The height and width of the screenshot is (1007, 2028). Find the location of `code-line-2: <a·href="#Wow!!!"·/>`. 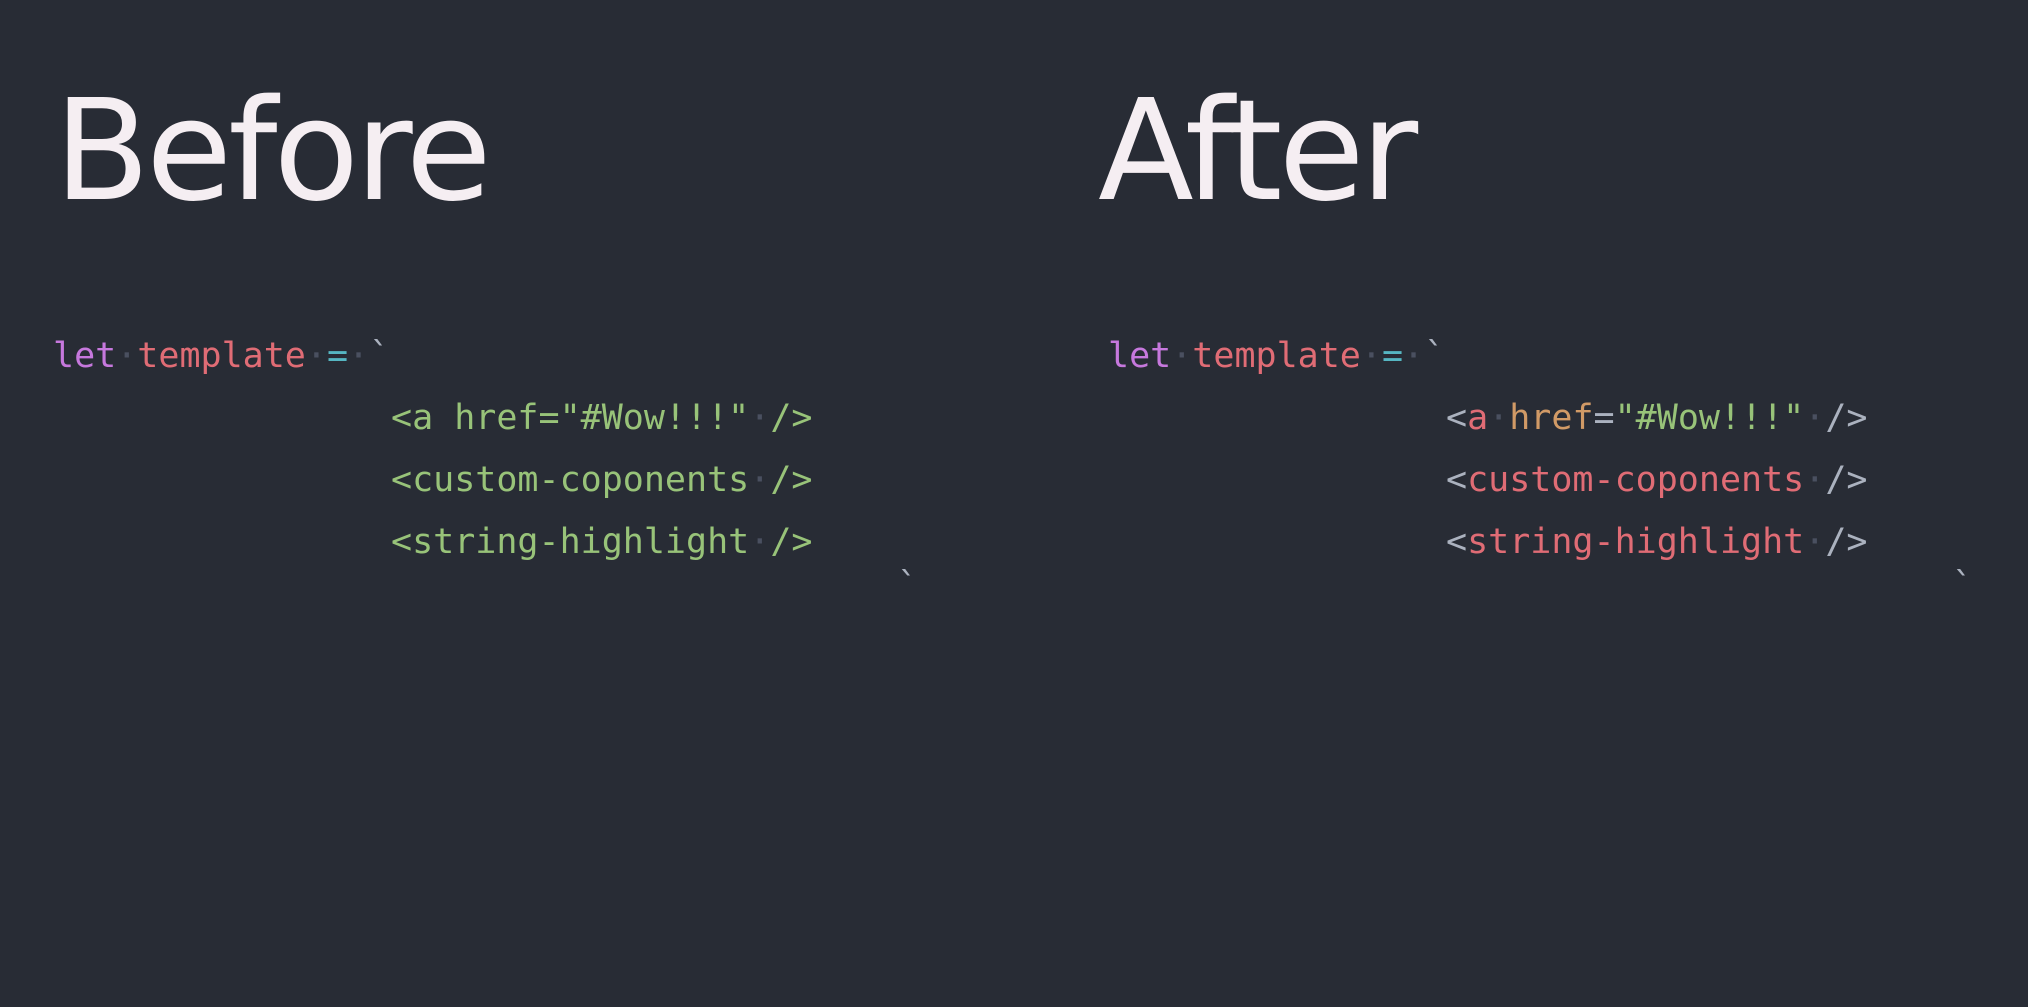

code-line-2: <a·href="#Wow!!!"·/> is located at coordinates (1657, 418).